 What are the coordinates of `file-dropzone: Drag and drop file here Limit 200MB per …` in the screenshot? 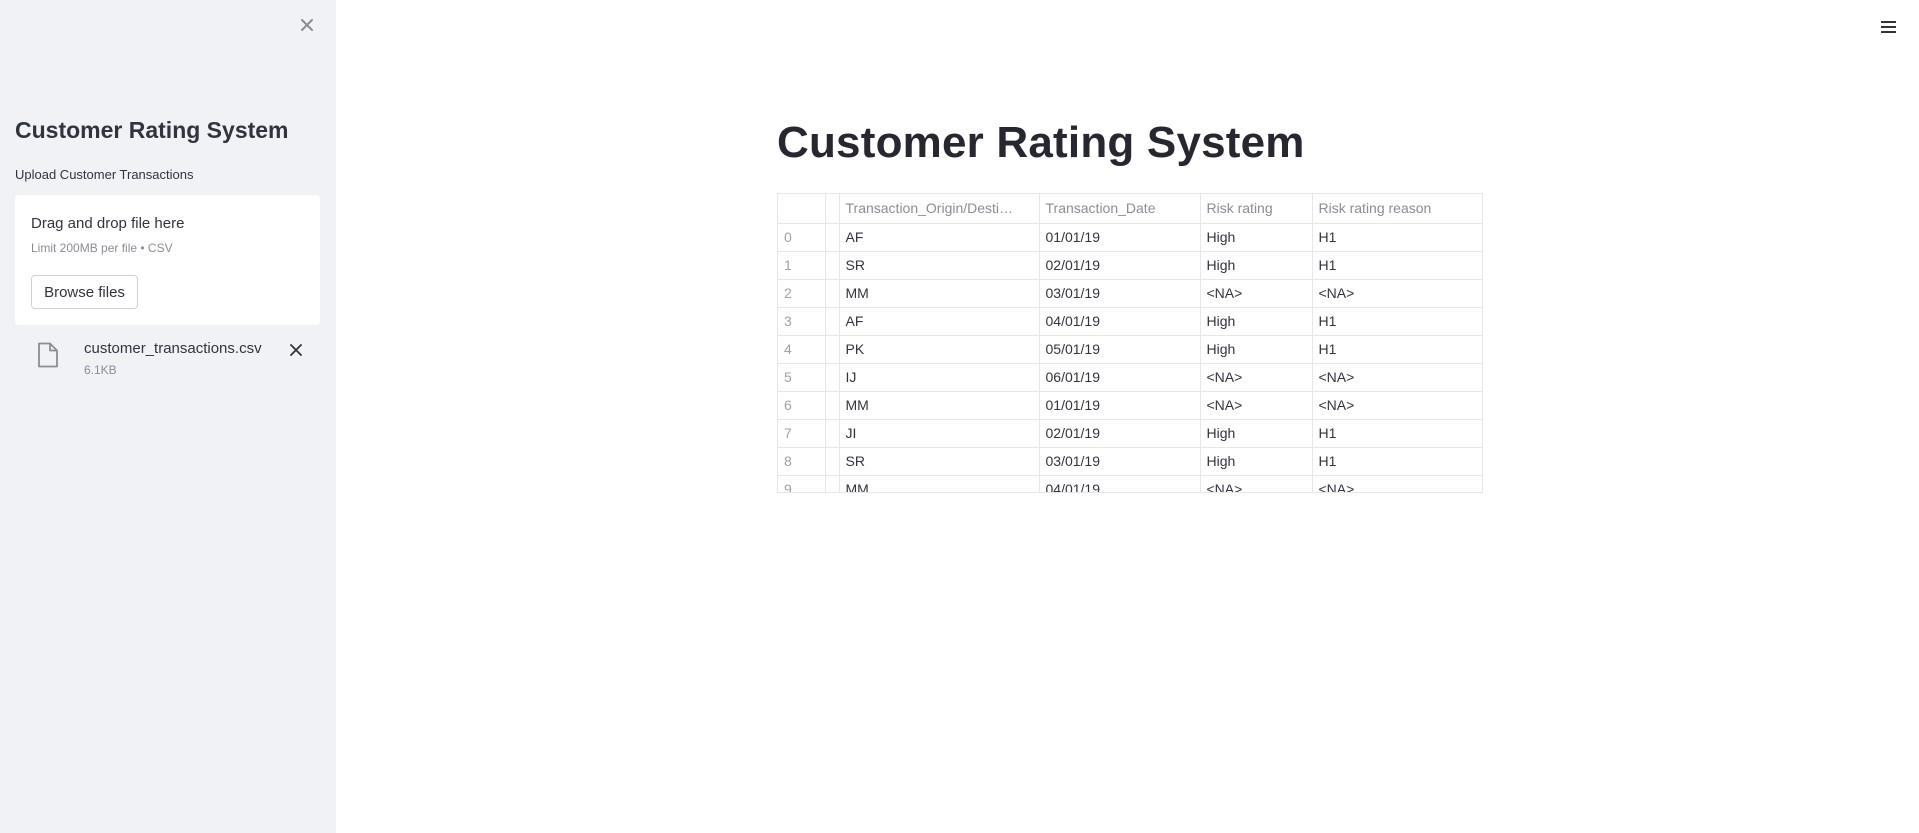 It's located at (167, 260).